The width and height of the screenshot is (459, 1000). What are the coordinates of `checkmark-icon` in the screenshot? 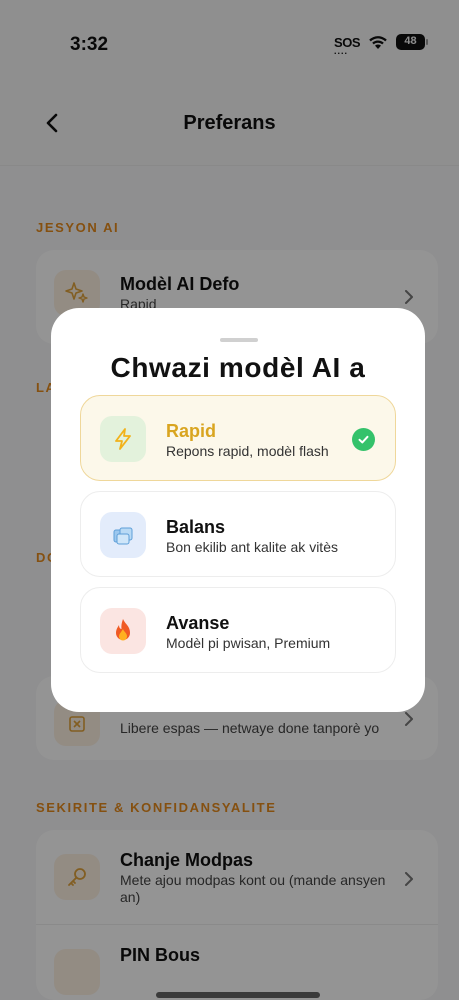 It's located at (363, 439).